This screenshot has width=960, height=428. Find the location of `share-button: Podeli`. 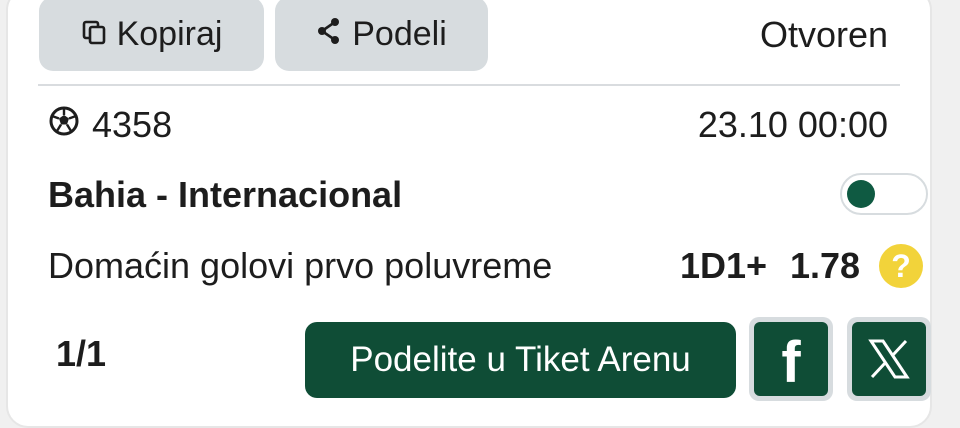

share-button: Podeli is located at coordinates (381, 35).